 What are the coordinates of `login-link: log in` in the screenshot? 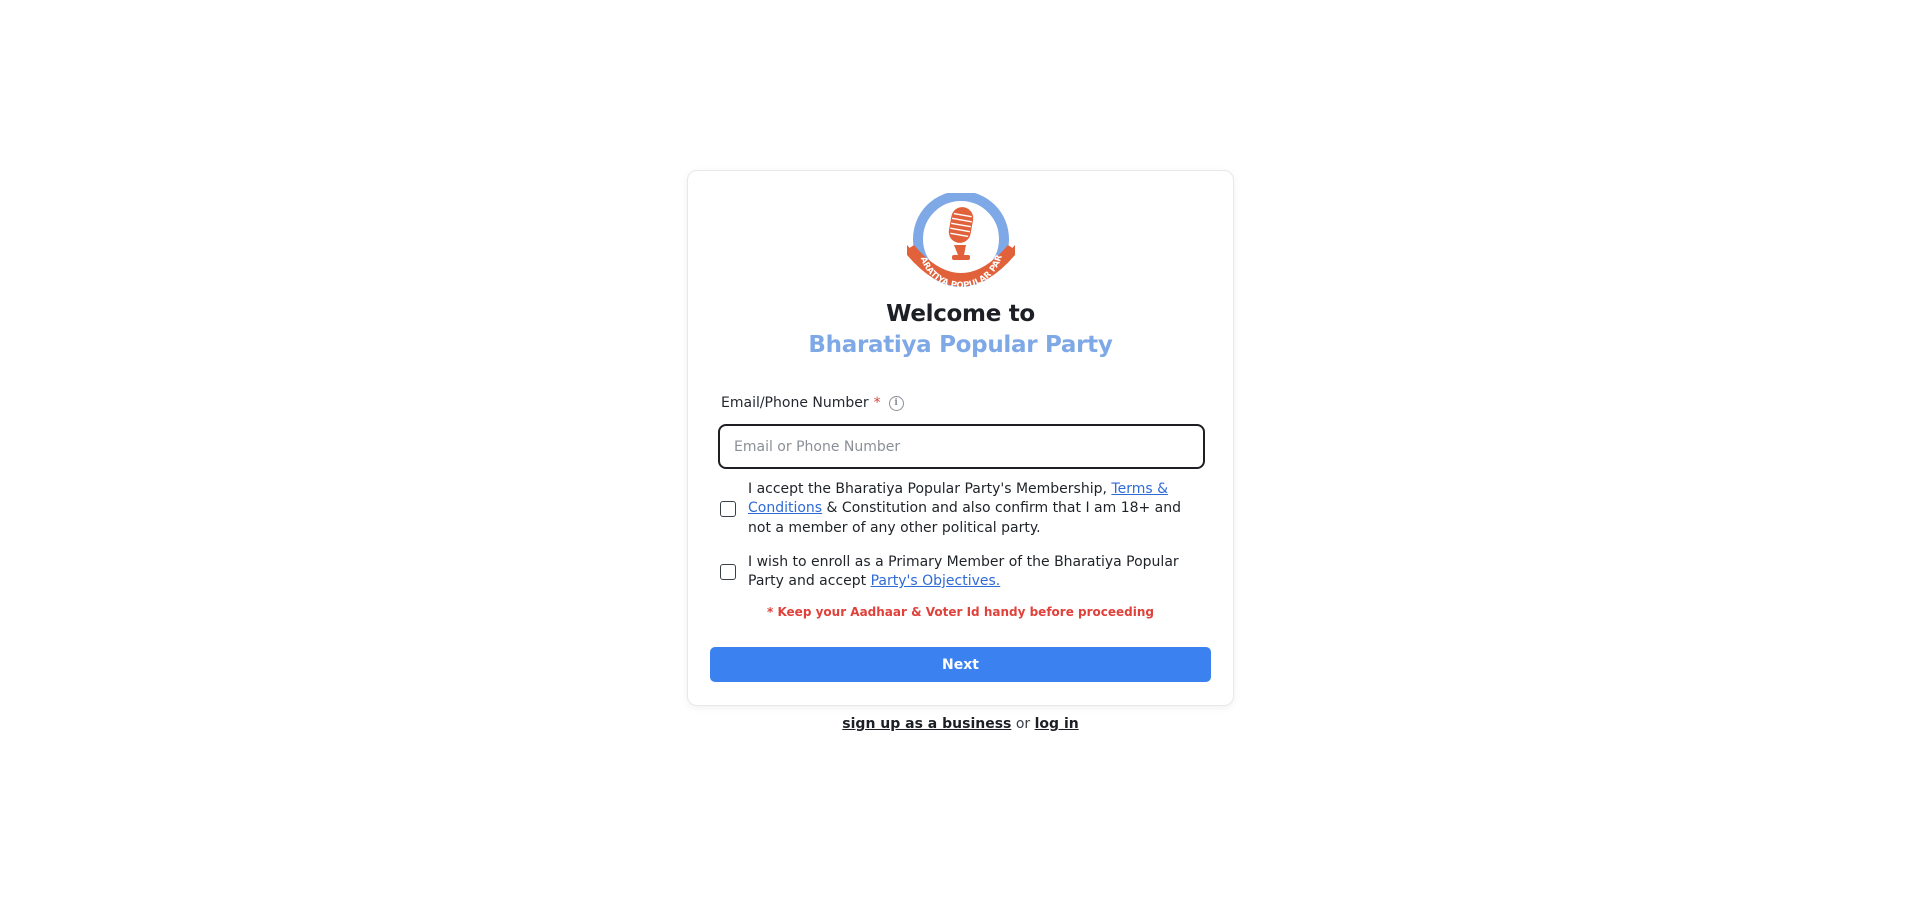 It's located at (1057, 724).